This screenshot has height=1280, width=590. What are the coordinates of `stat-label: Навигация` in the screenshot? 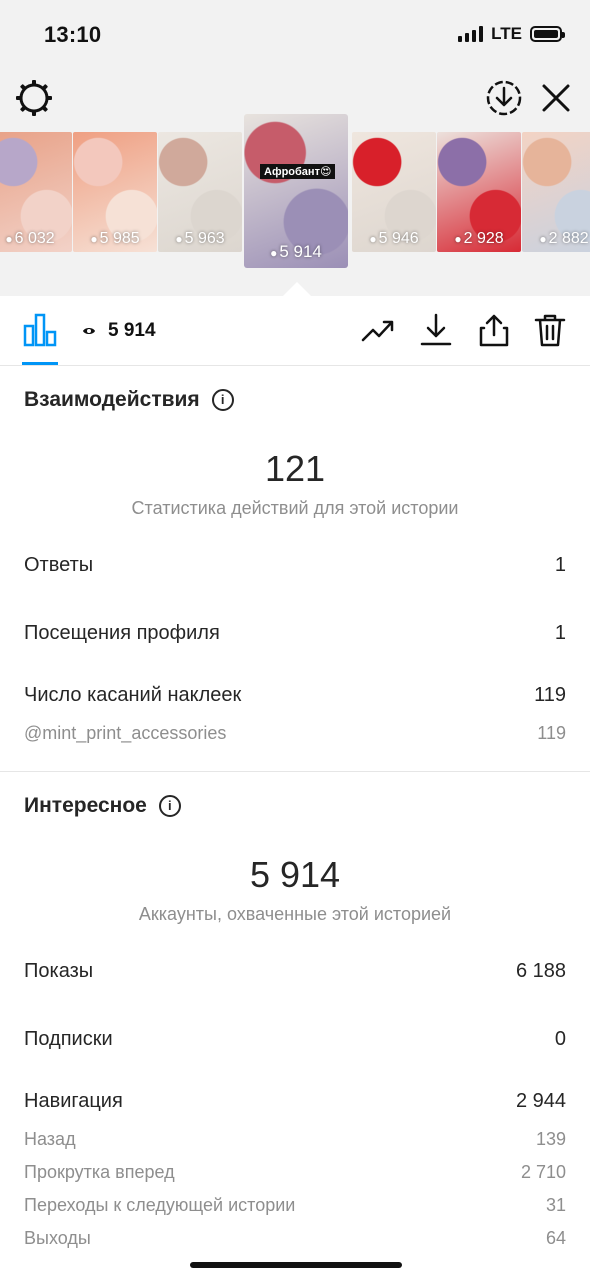 It's located at (73, 1101).